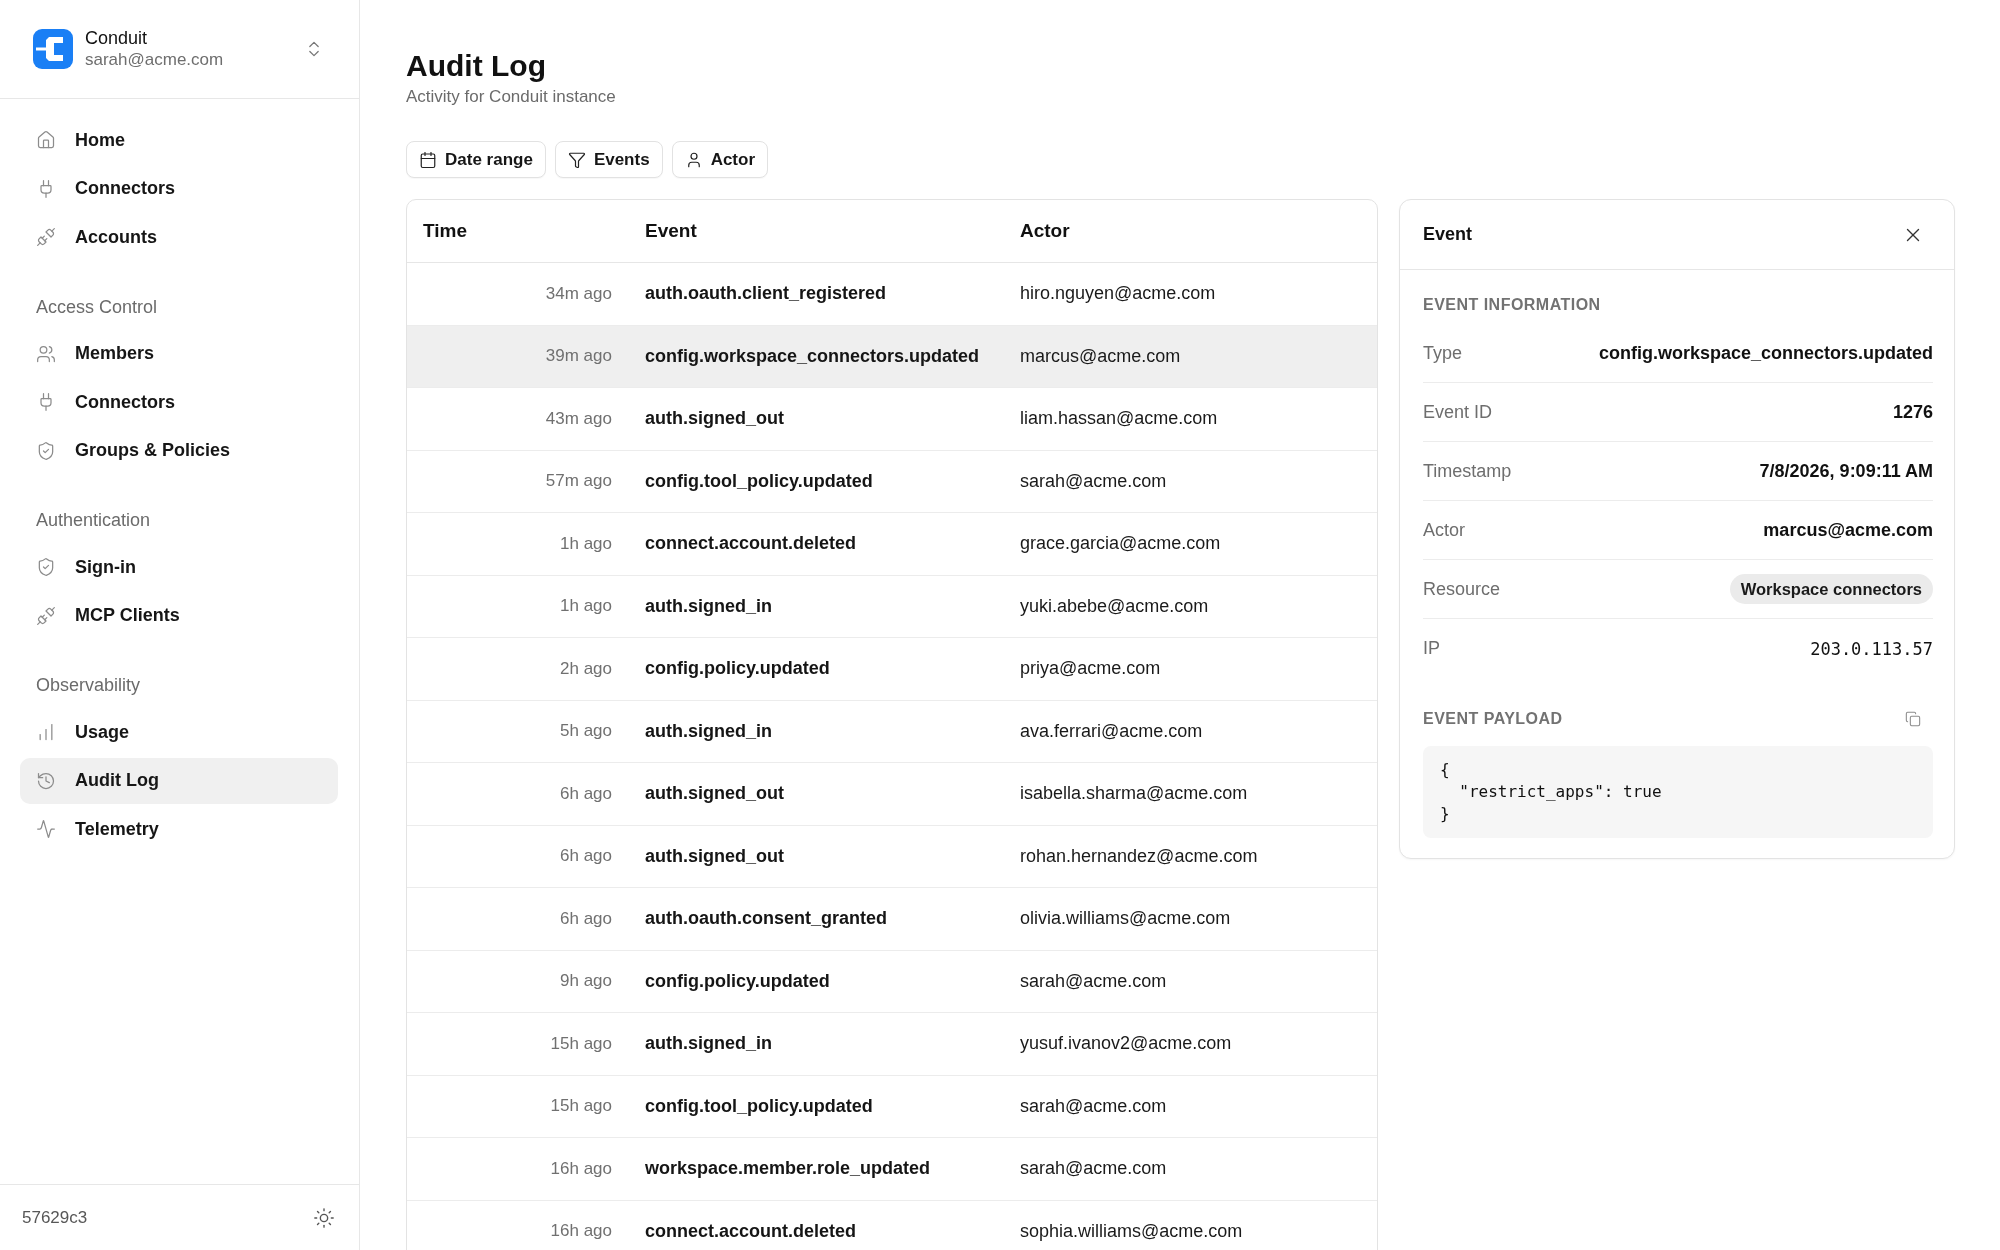 This screenshot has height=1250, width=2000. I want to click on table-cell-text: ava.ferrari@acme.com, so click(1111, 731).